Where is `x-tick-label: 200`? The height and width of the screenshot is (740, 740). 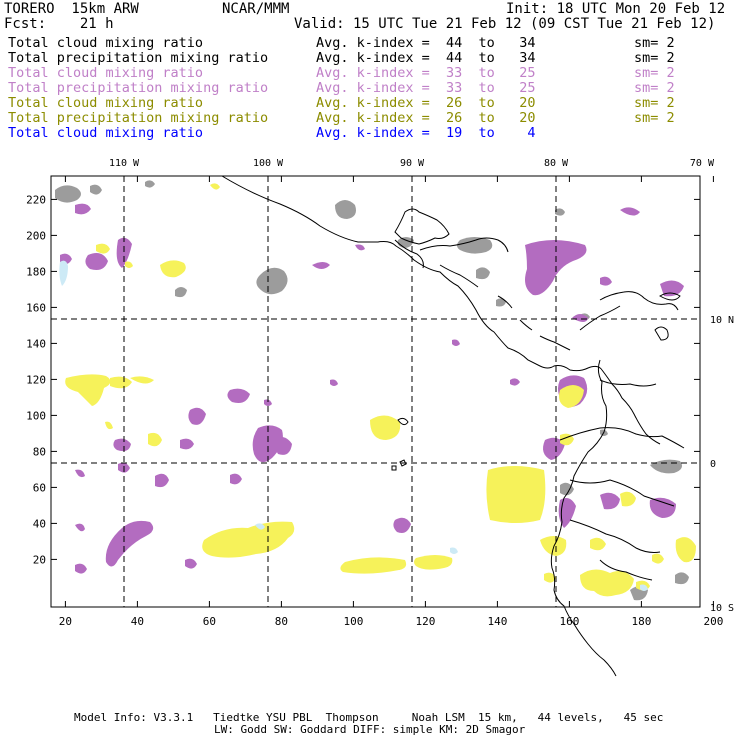 x-tick-label: 200 is located at coordinates (713, 621).